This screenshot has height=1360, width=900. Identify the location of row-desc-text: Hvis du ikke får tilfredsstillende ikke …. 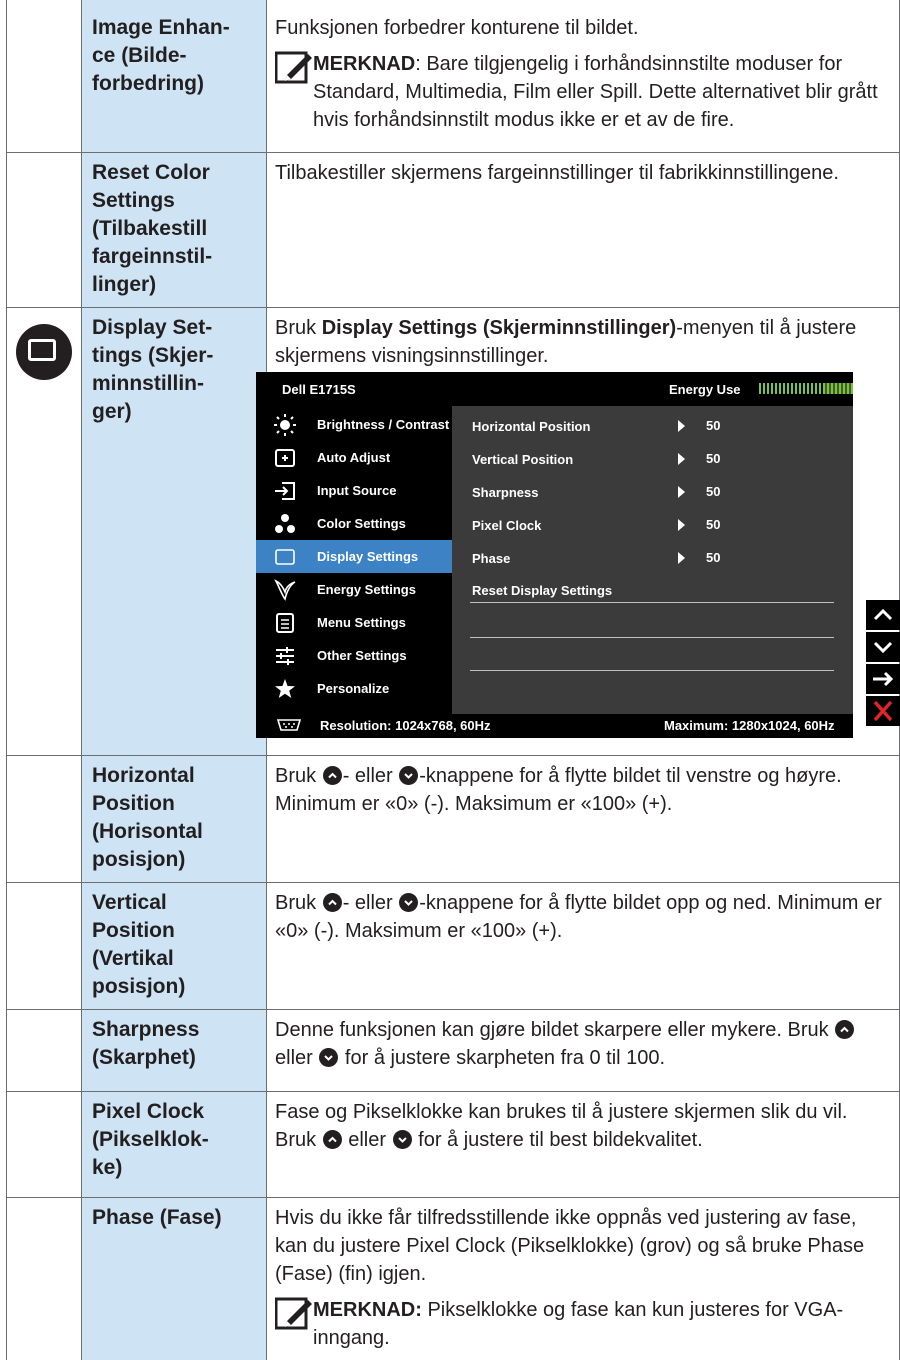
(570, 1245).